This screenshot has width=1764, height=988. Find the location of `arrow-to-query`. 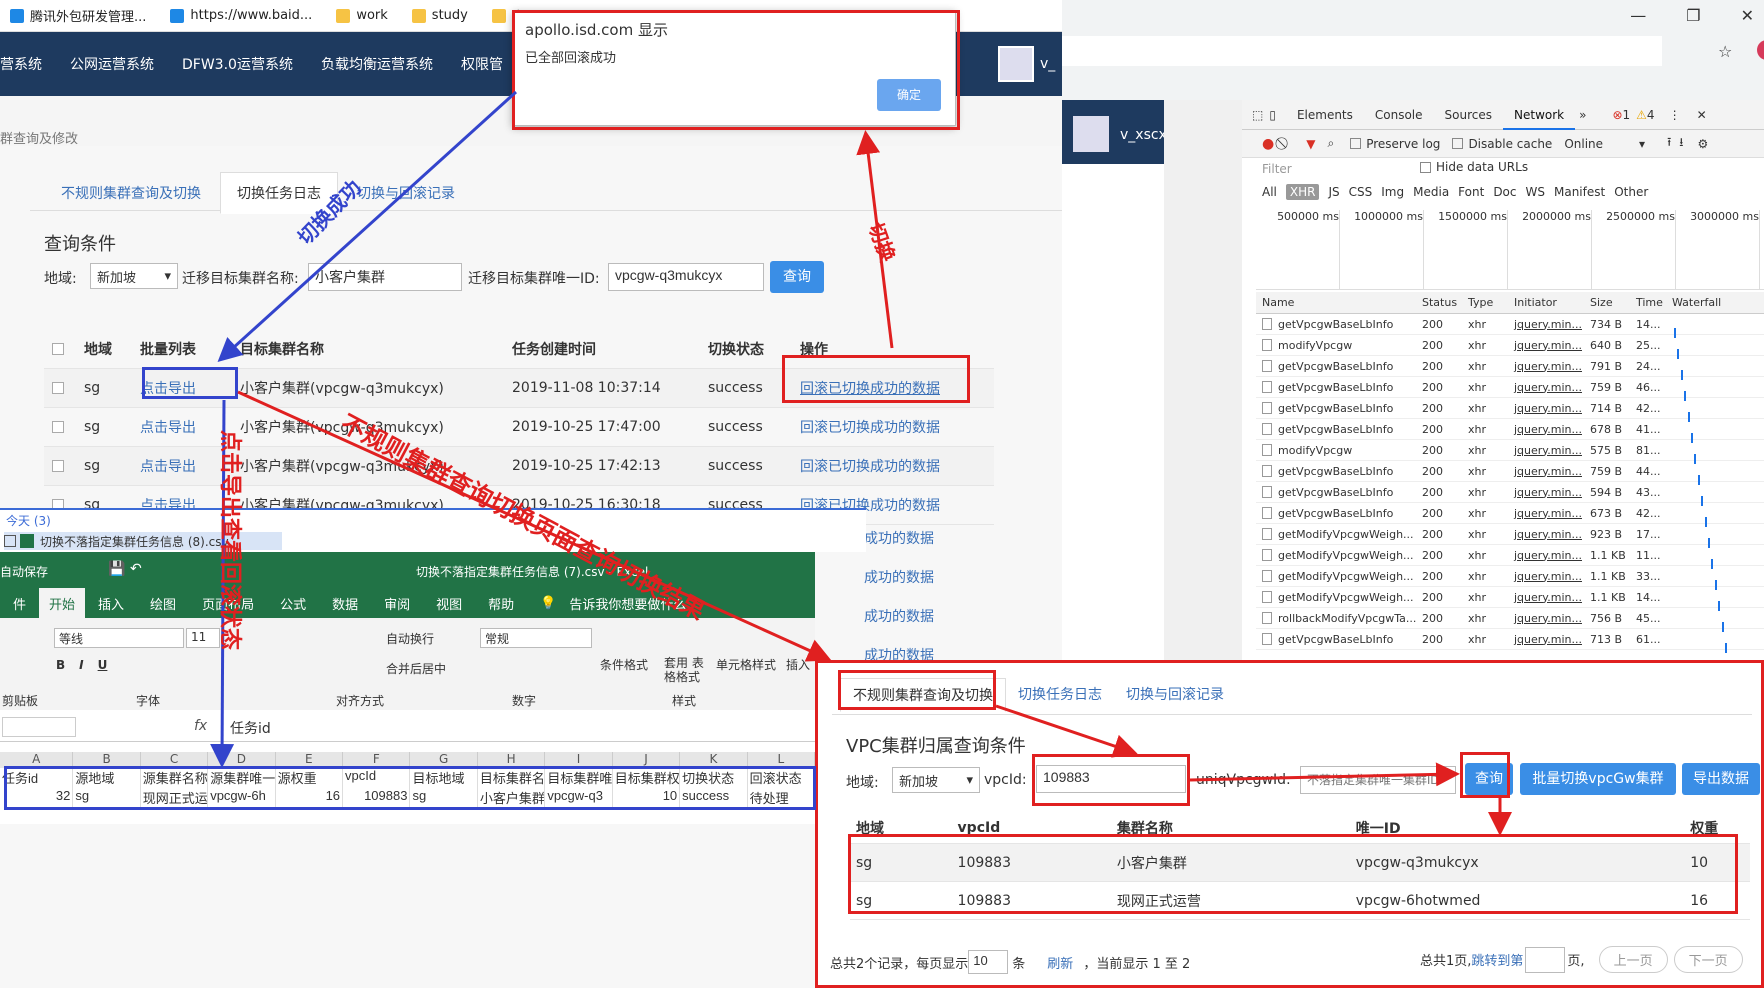

arrow-to-query is located at coordinates (1324, 774).